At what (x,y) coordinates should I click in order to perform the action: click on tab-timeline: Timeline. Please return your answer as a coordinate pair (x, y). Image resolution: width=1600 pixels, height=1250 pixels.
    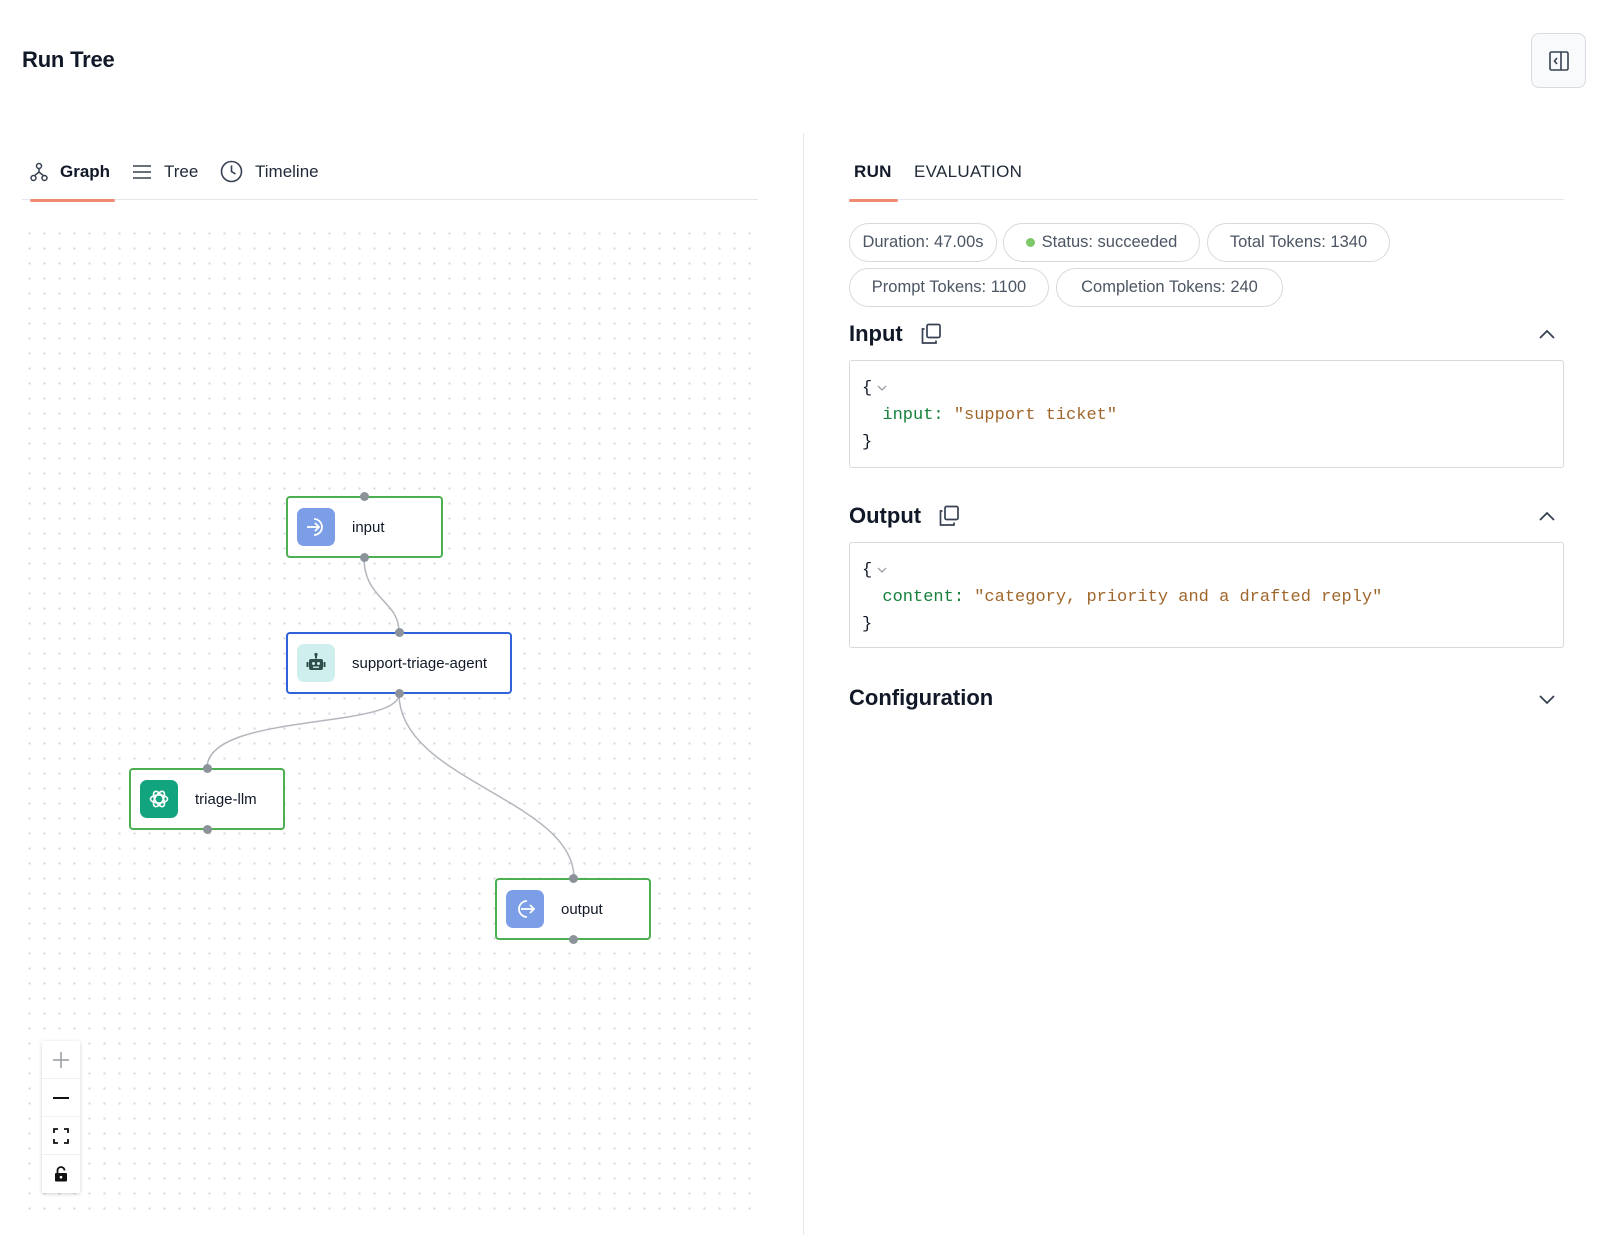
    Looking at the image, I should click on (269, 171).